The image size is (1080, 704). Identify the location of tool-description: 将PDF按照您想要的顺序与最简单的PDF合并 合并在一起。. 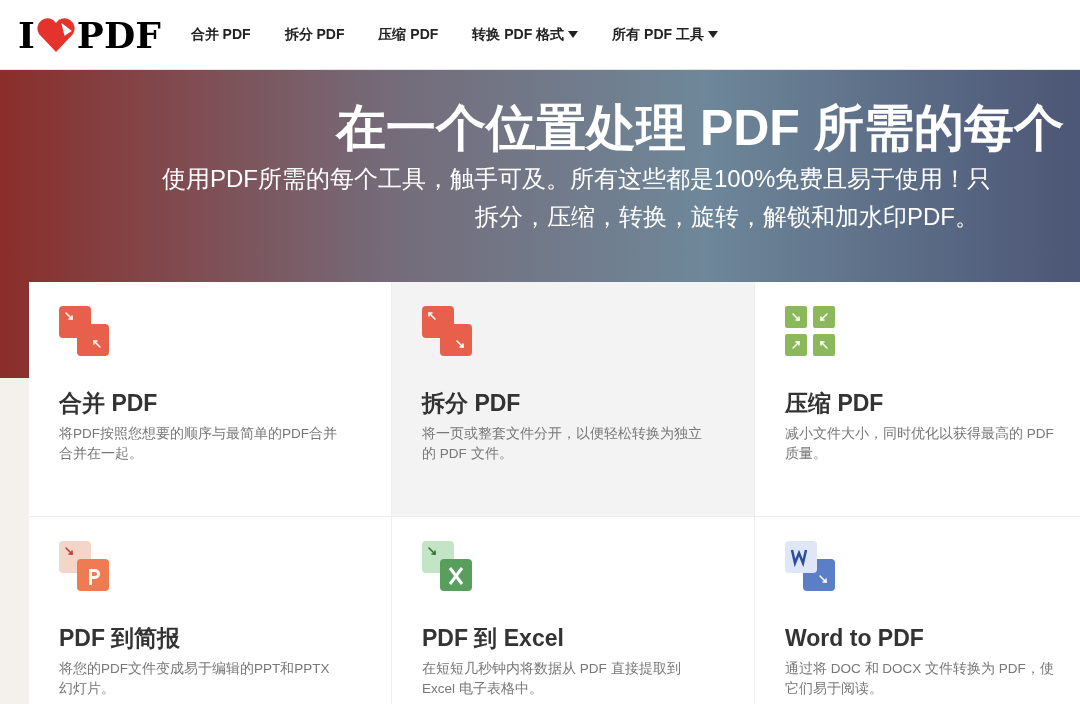
(198, 444).